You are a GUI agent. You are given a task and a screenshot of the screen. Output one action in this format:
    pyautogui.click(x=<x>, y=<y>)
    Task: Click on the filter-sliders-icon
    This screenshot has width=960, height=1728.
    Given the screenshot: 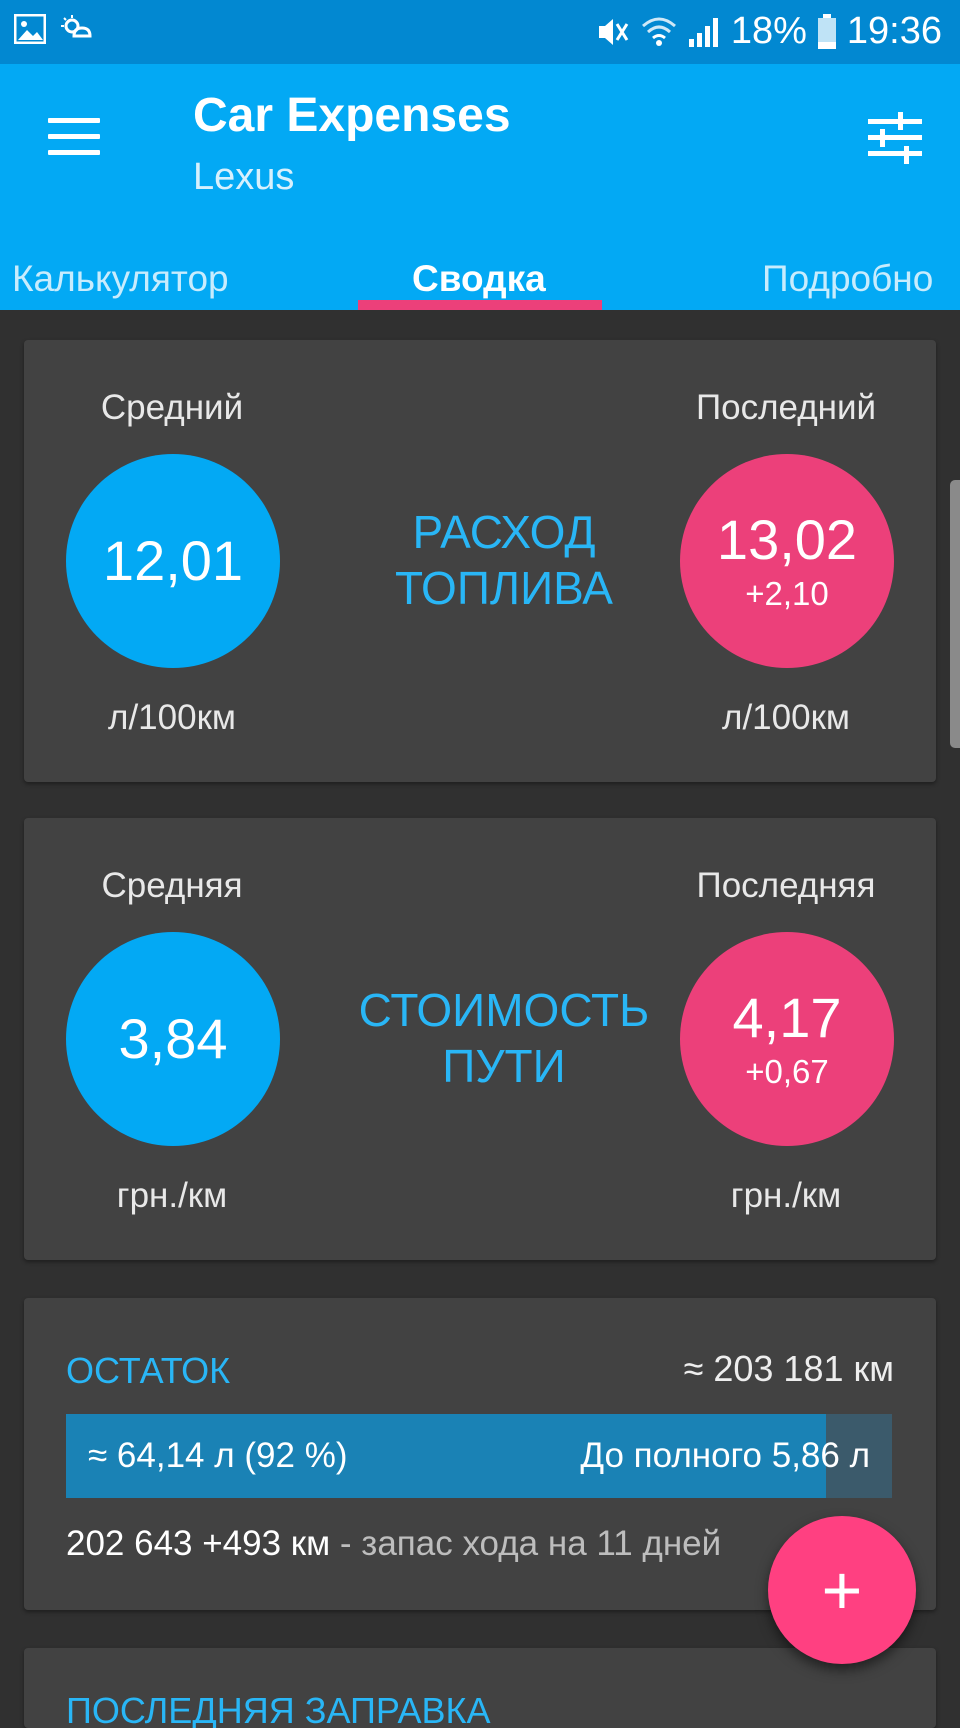 What is the action you would take?
    pyautogui.click(x=895, y=138)
    